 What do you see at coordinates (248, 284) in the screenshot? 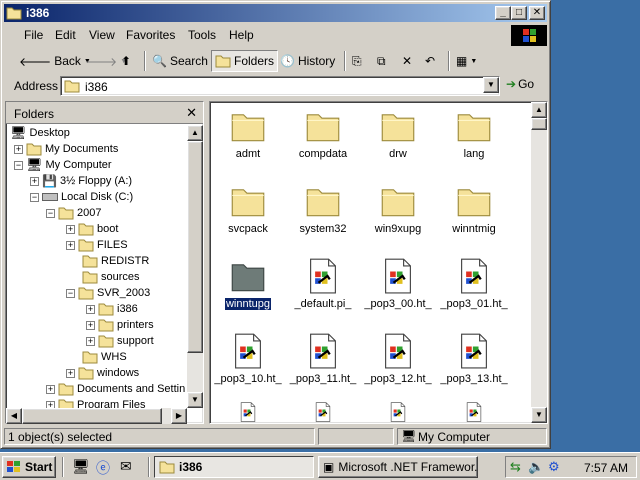
I see `folder-item: winntupg` at bounding box center [248, 284].